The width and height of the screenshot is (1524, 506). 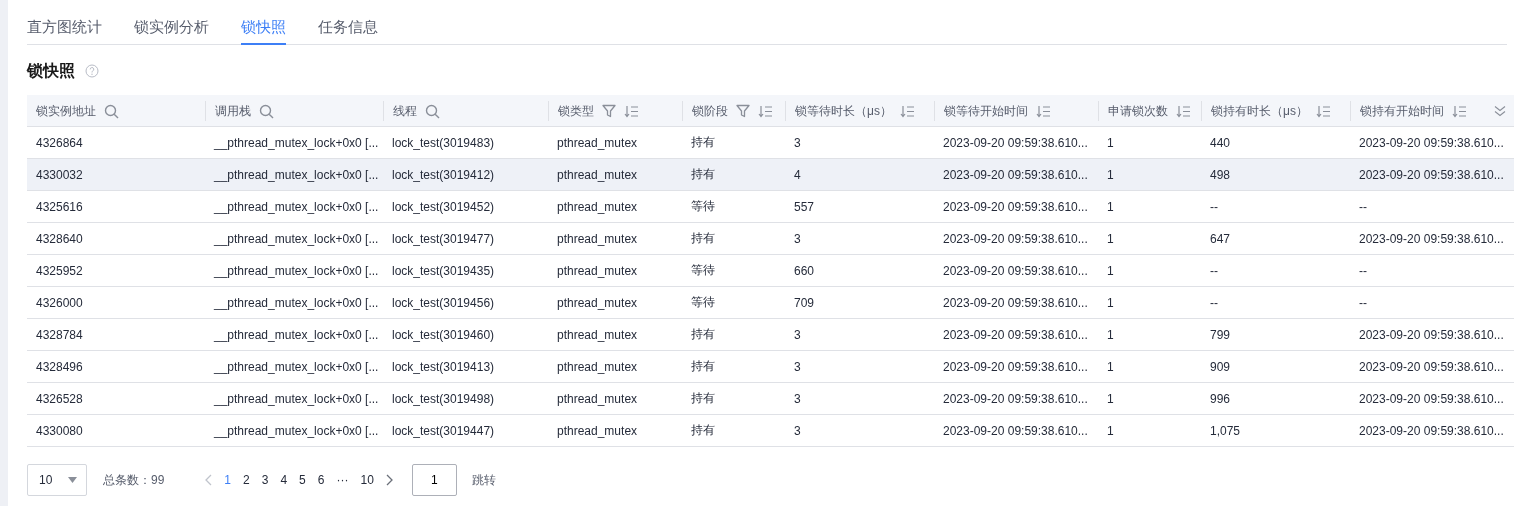 I want to click on table-cell: 4326528, so click(x=59, y=398).